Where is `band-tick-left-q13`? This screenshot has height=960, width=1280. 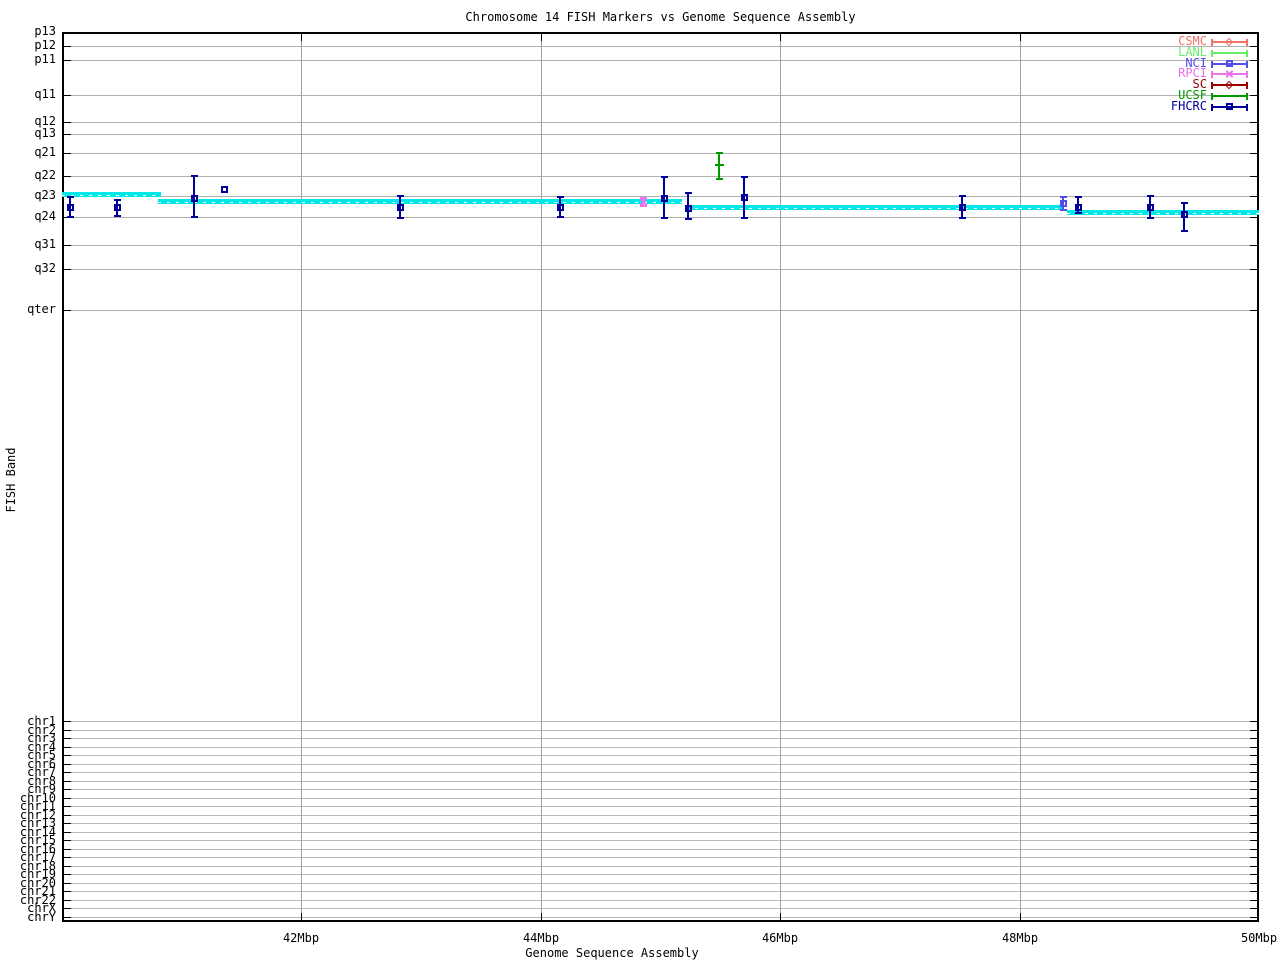
band-tick-left-q13 is located at coordinates (66, 134).